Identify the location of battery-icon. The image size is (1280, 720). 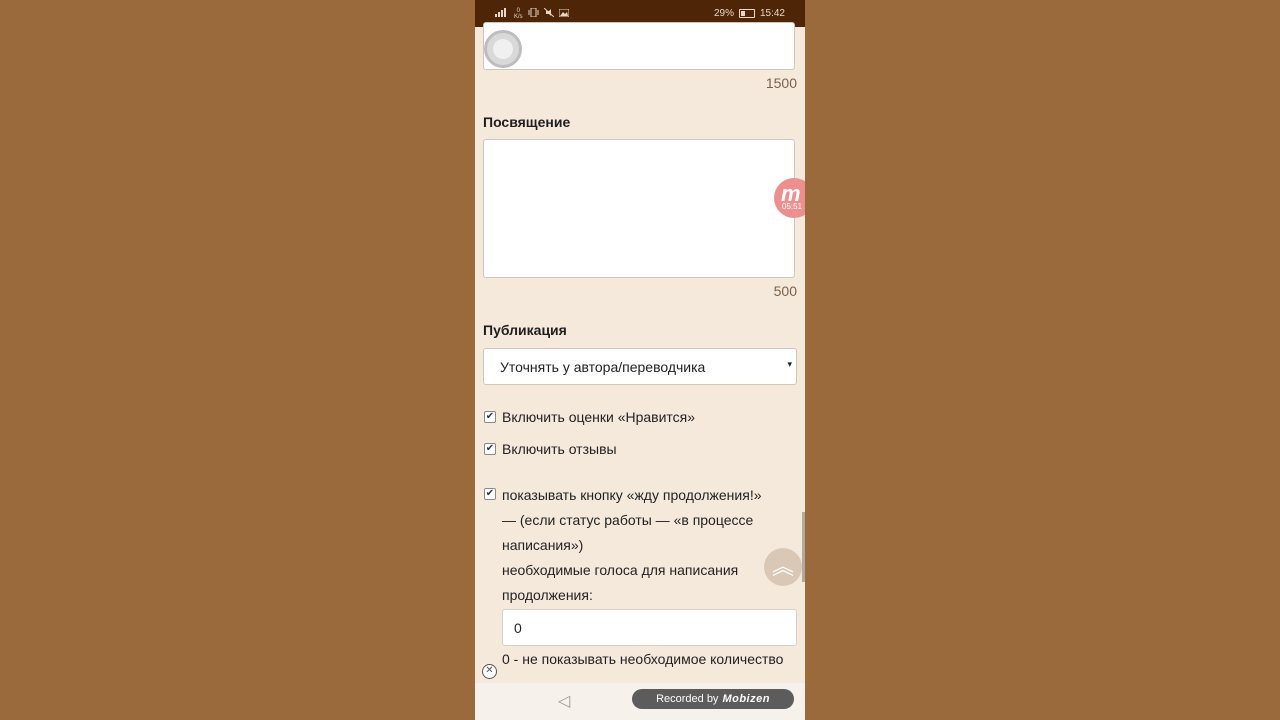
(746, 13).